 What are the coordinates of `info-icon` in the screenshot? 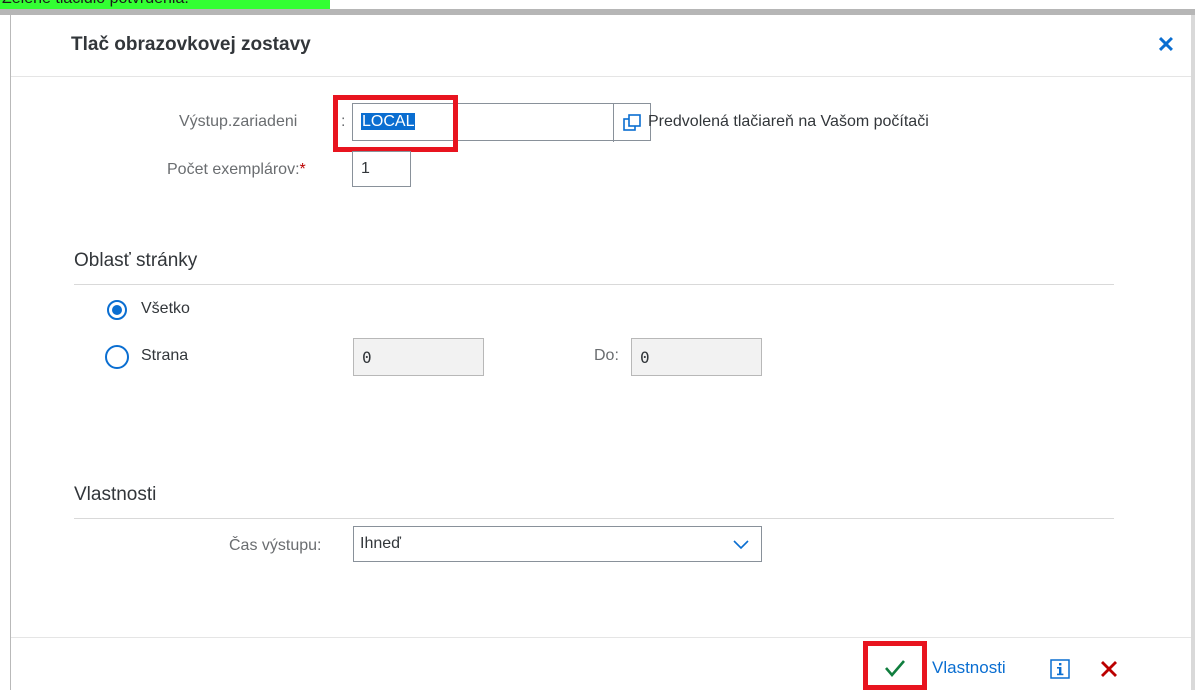 It's located at (1060, 669).